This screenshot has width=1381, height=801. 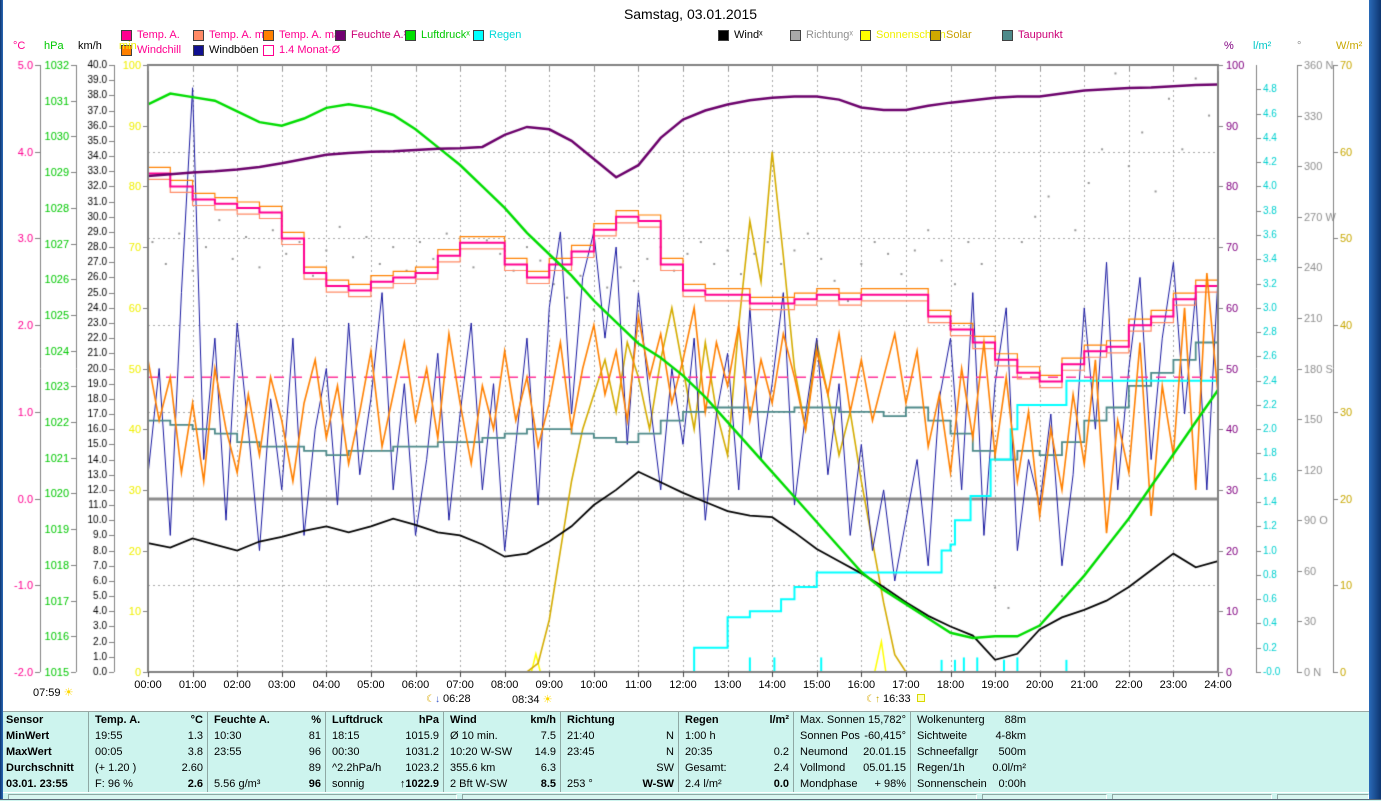 I want to click on cell-value: hPa, so click(x=428, y=720).